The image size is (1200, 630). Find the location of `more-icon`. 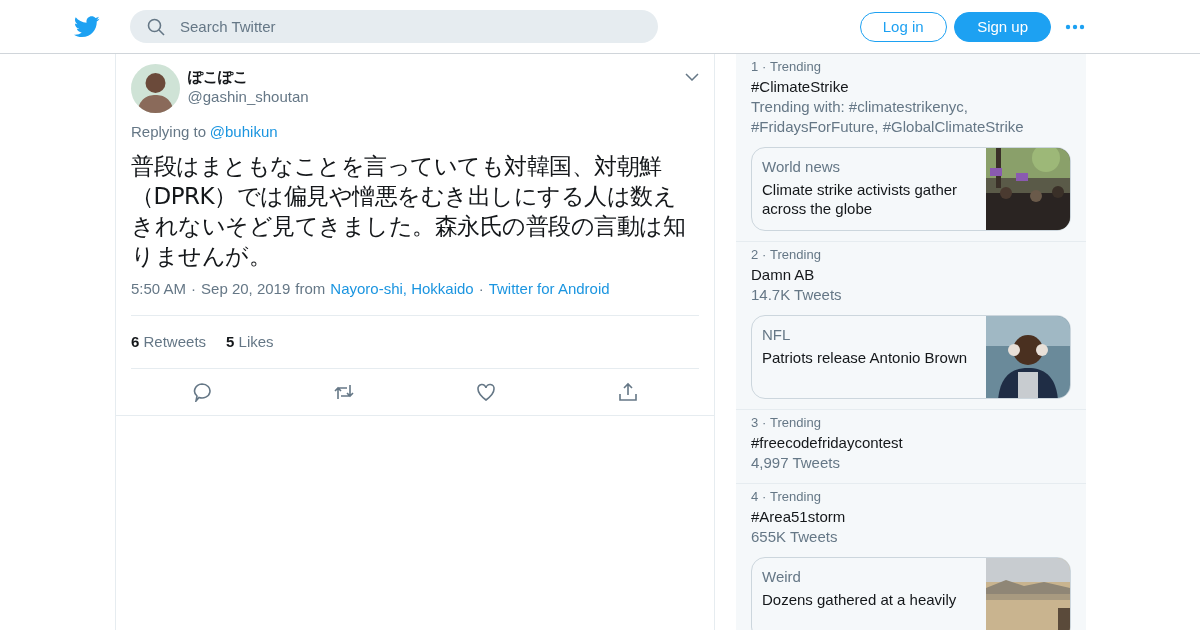

more-icon is located at coordinates (1075, 26).